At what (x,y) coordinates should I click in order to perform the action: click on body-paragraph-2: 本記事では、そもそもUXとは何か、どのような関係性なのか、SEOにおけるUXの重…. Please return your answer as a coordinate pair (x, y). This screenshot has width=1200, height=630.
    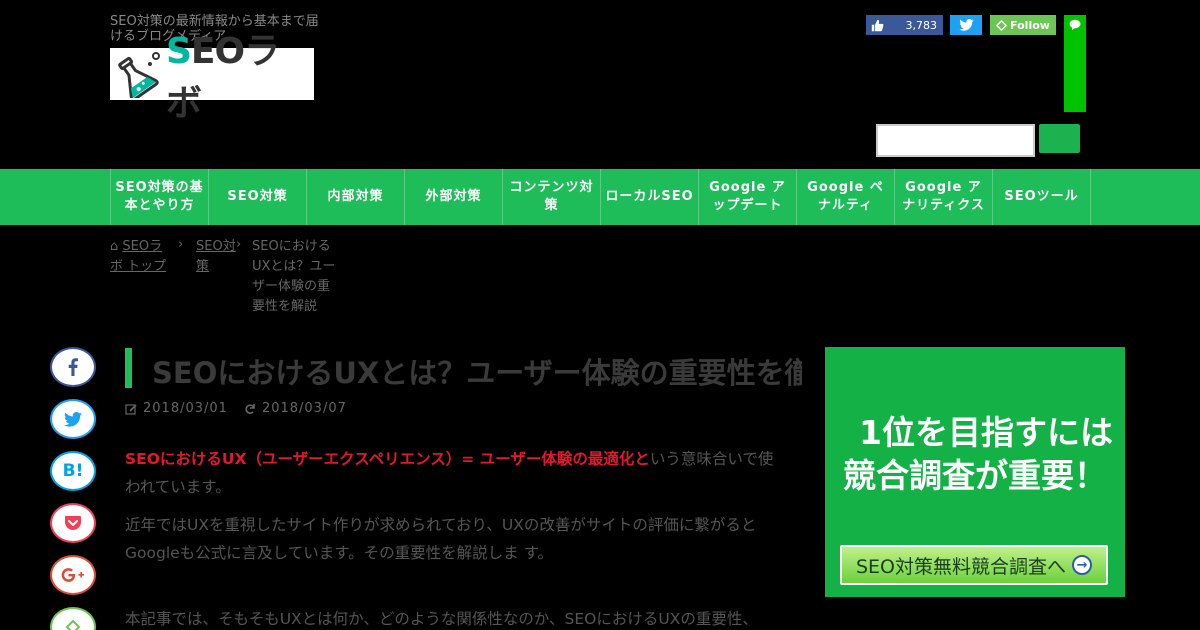
    Looking at the image, I should click on (441, 619).